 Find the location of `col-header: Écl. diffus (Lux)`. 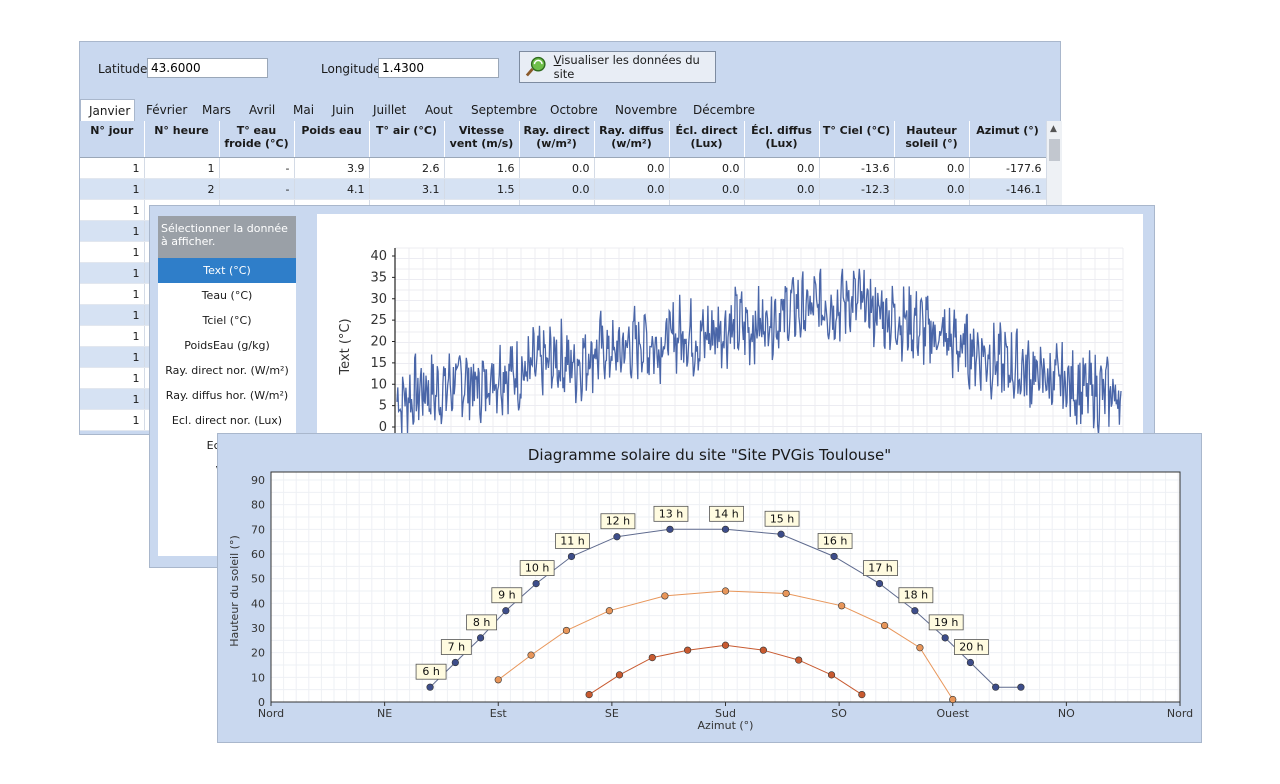

col-header: Écl. diffus (Lux) is located at coordinates (782, 139).